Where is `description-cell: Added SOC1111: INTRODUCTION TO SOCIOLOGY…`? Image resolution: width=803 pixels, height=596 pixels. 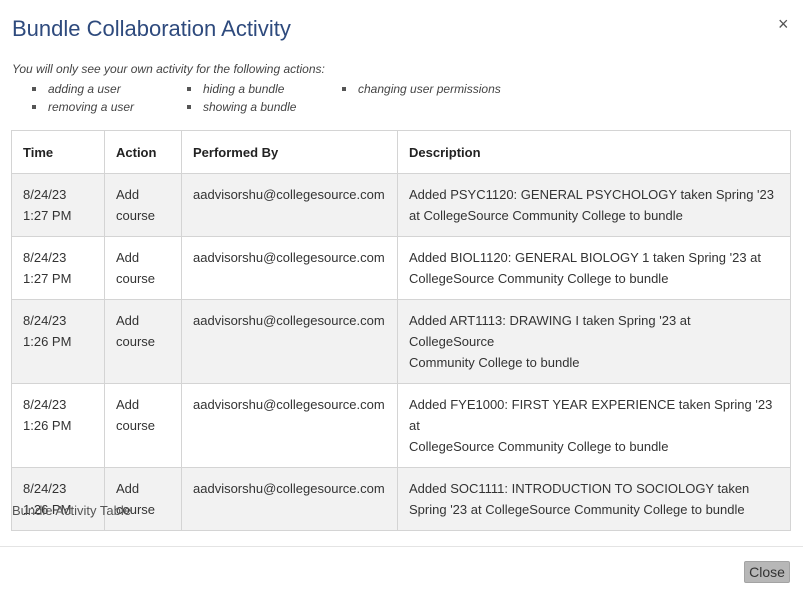
description-cell: Added SOC1111: INTRODUCTION TO SOCIOLOGY… is located at coordinates (594, 499).